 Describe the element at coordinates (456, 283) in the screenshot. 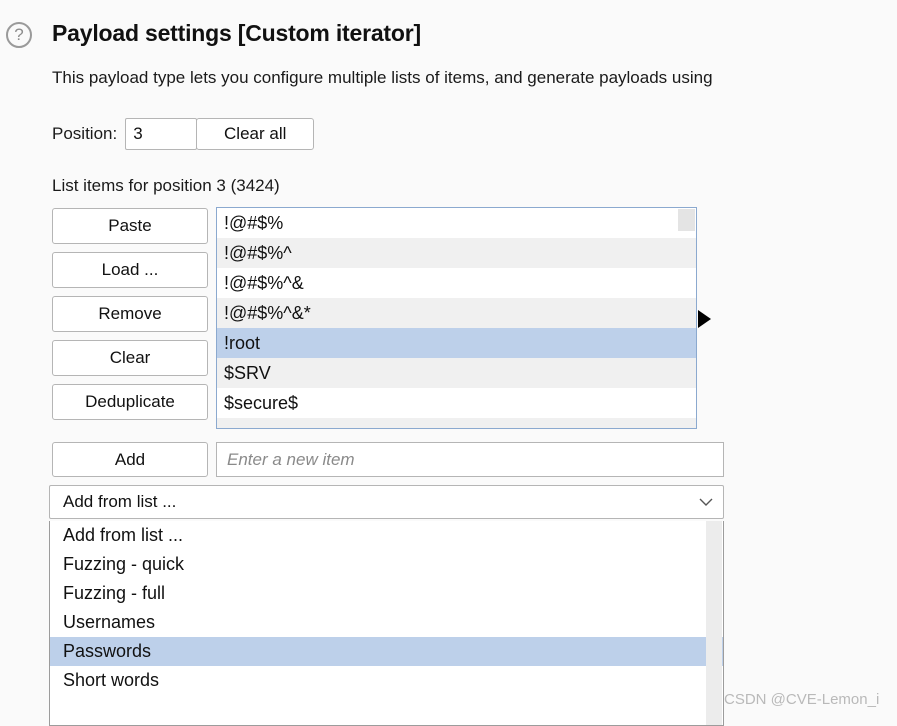

I see `list-item: !@#$%^&` at that location.